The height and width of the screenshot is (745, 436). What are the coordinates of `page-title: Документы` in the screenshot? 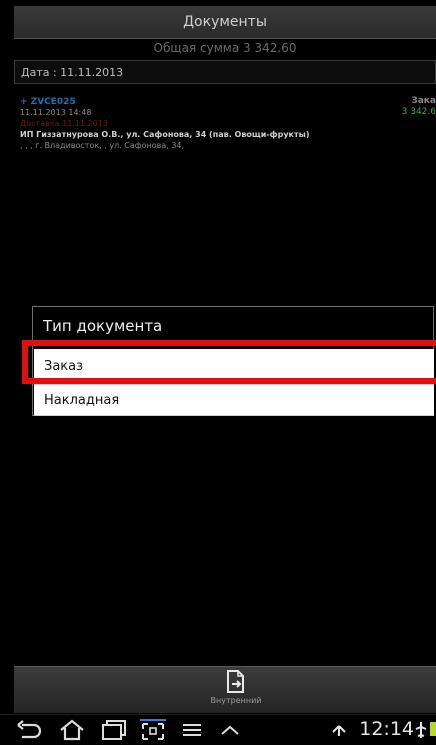 It's located at (225, 22).